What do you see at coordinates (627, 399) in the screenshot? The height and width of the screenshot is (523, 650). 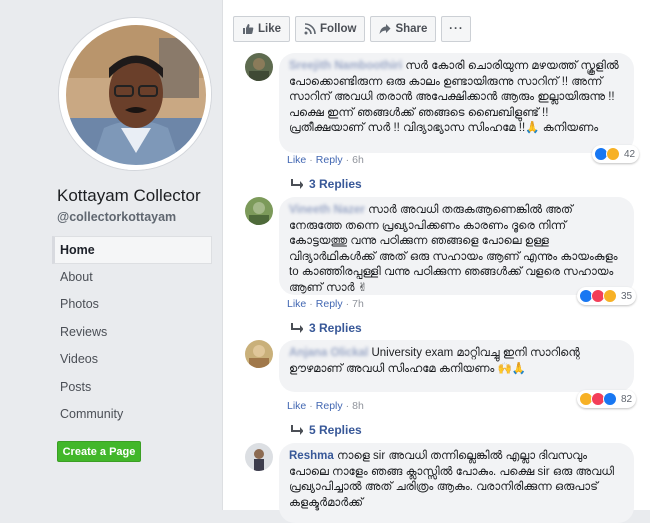 I see `reaction-count: 82` at bounding box center [627, 399].